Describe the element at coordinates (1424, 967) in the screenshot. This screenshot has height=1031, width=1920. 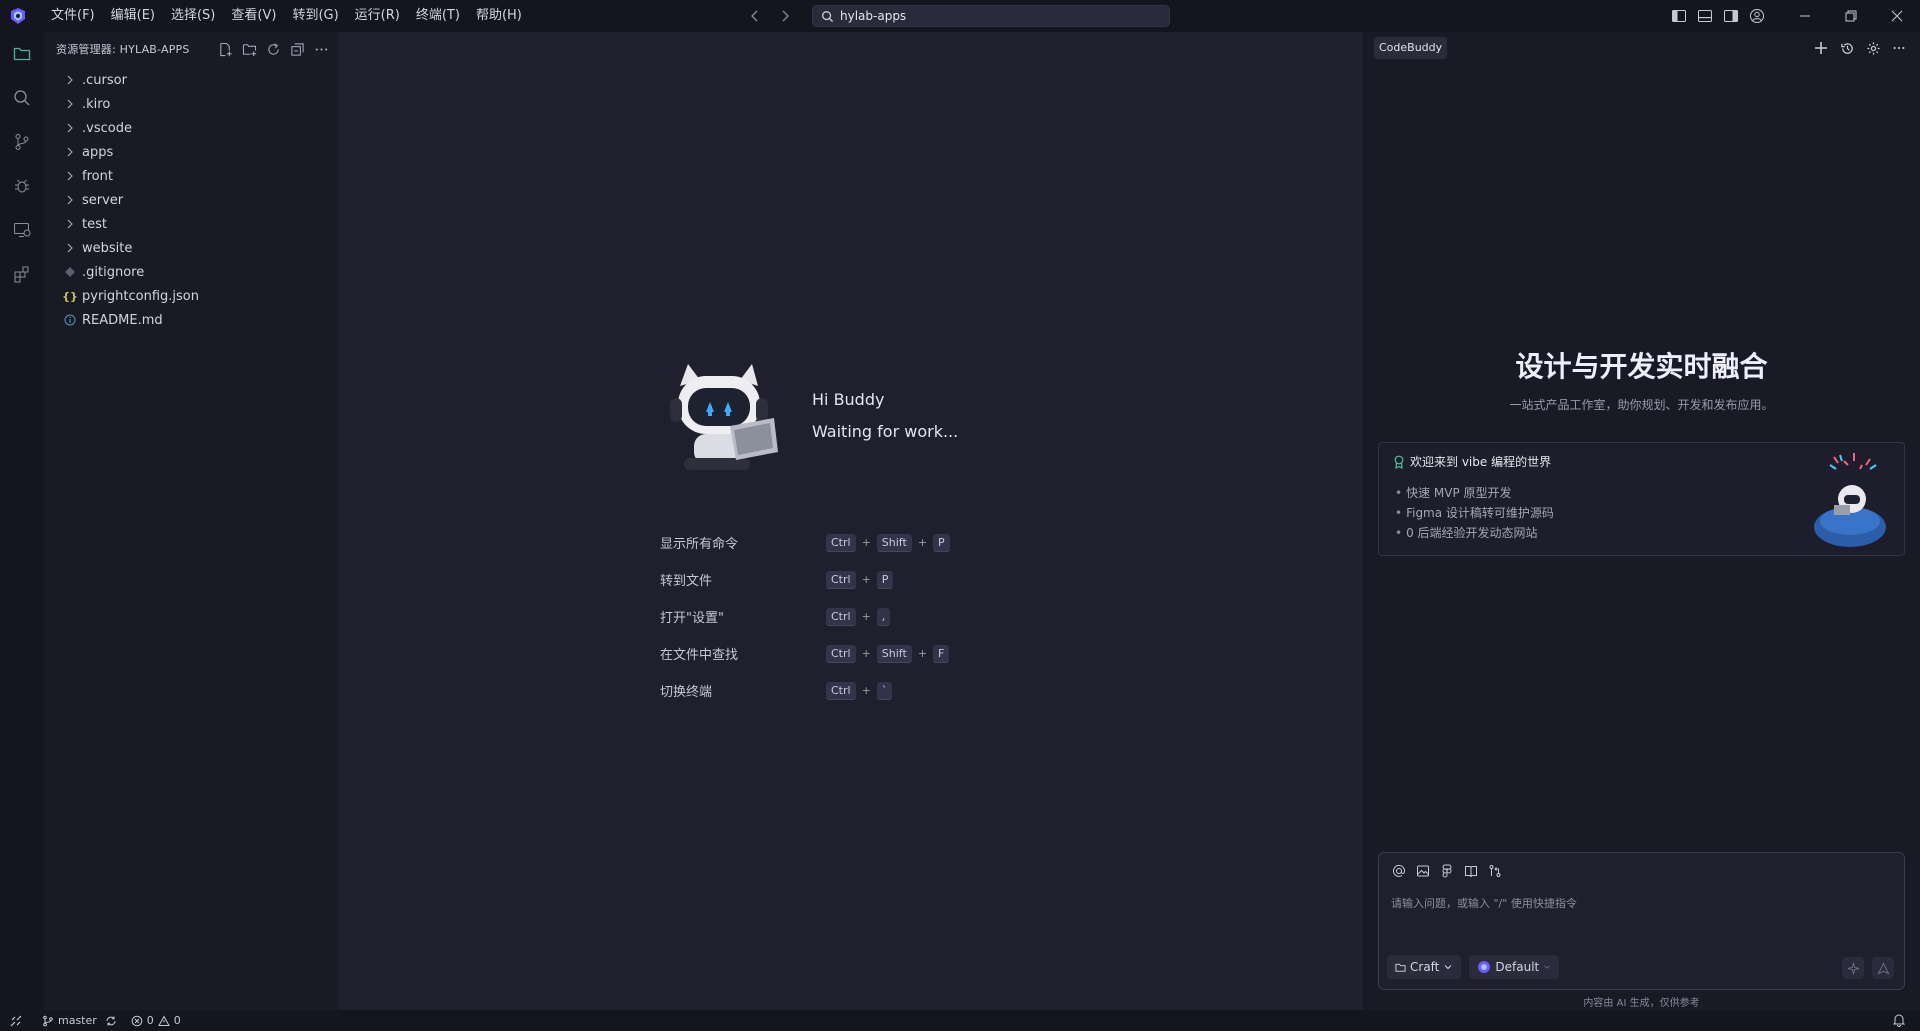
I see `mode-selector: Craft` at that location.